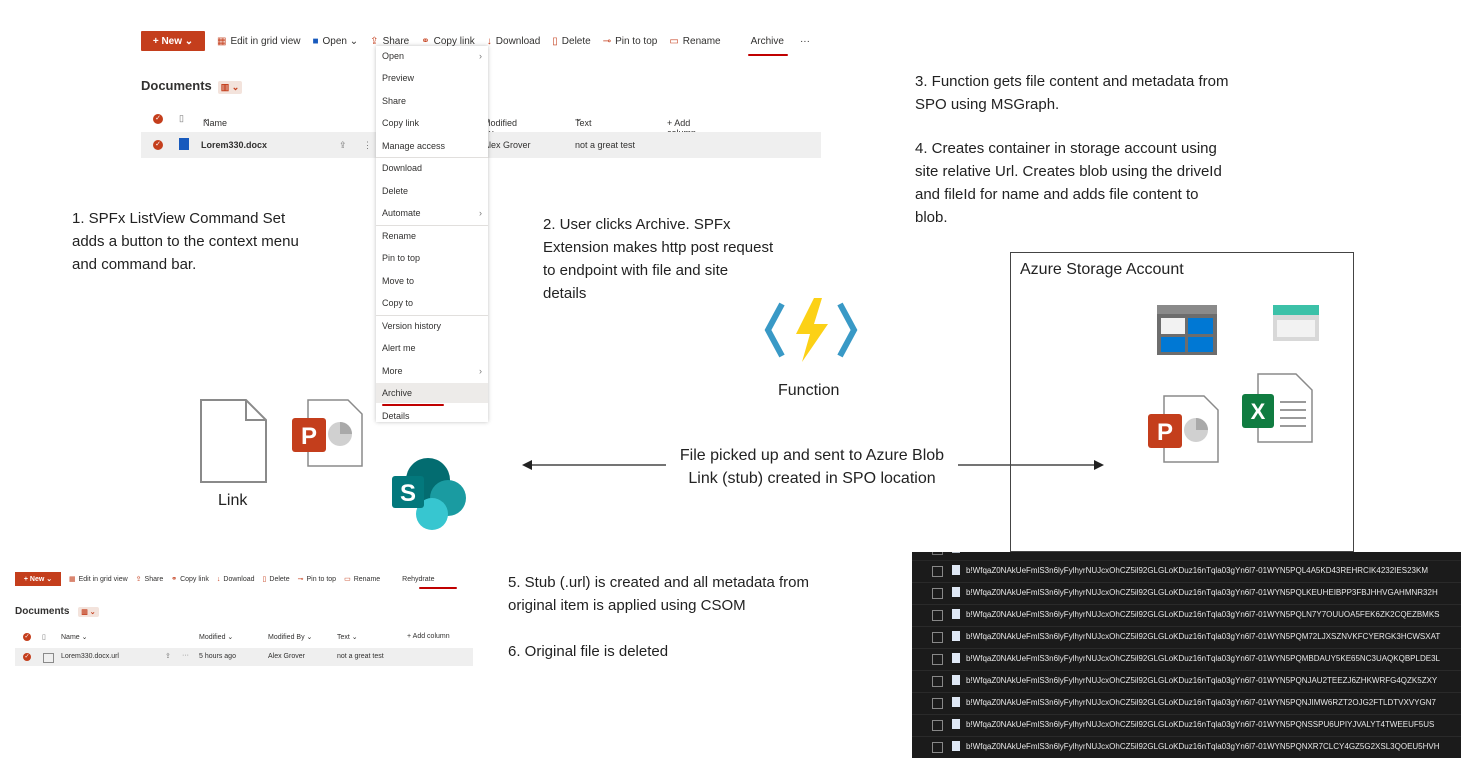  I want to click on row-more-icon: ···, so click(185, 655).